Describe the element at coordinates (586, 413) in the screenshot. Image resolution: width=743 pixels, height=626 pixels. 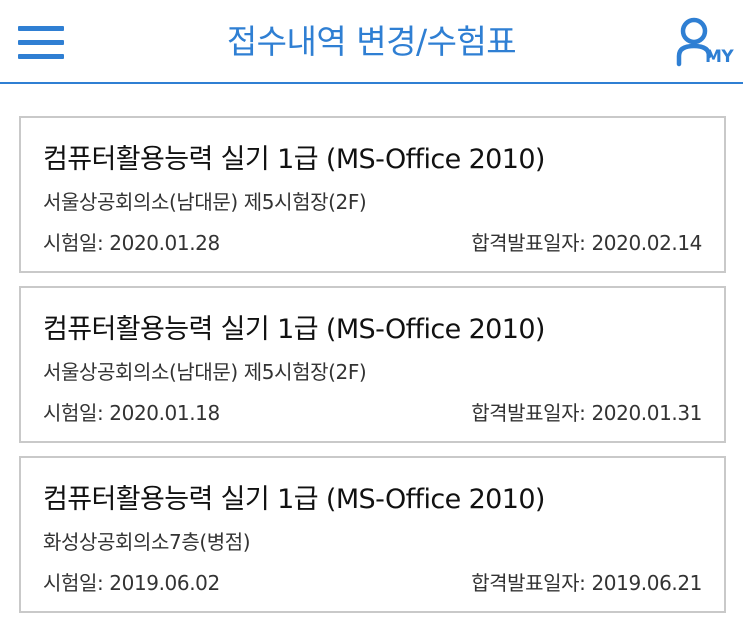
I see `result-announcement-date: 합격발표일자: 2020.01.31` at that location.